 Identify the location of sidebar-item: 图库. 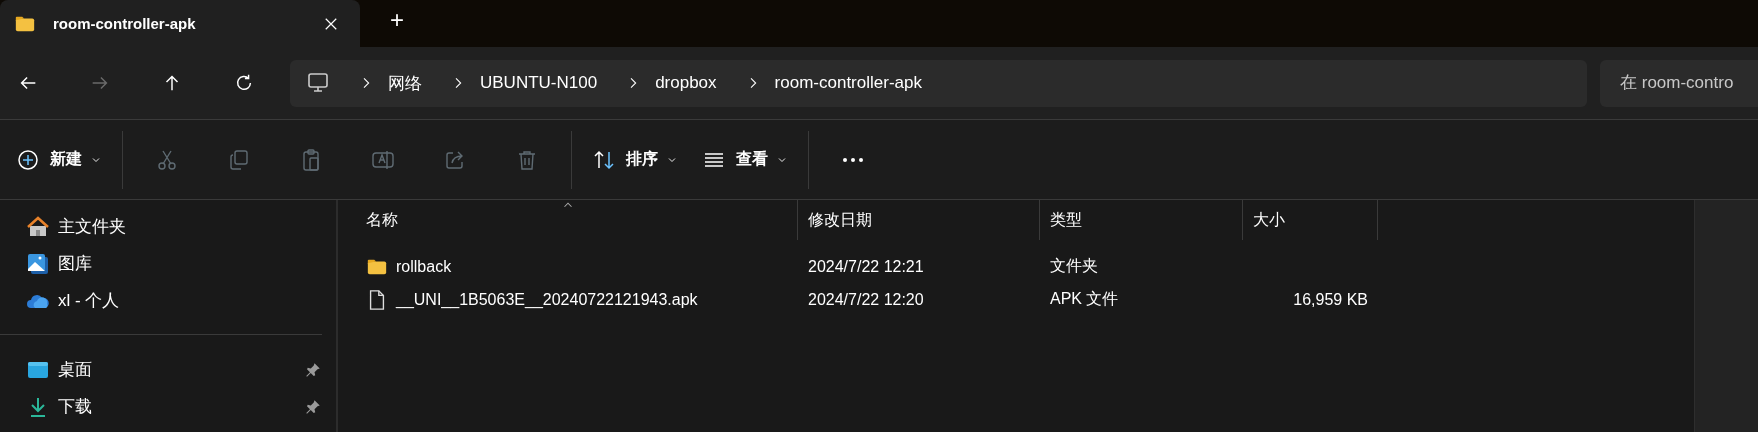
(168, 263).